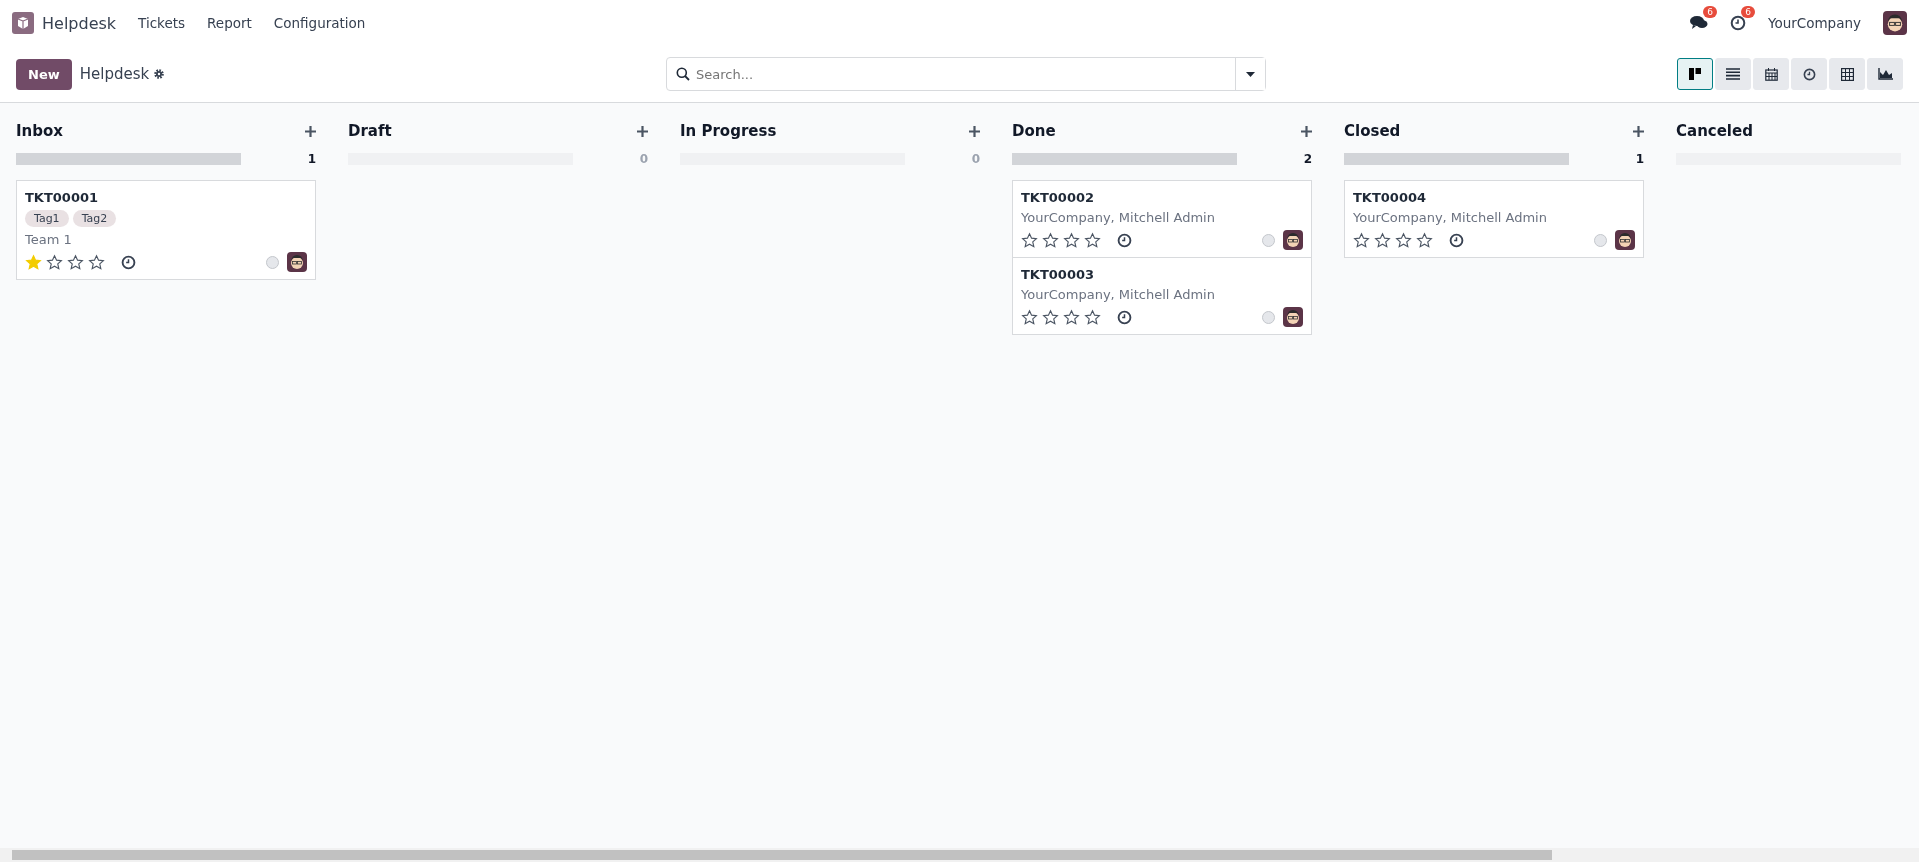 The width and height of the screenshot is (1919, 862). Describe the element at coordinates (39, 131) in the screenshot. I see `column-title: Inbox` at that location.